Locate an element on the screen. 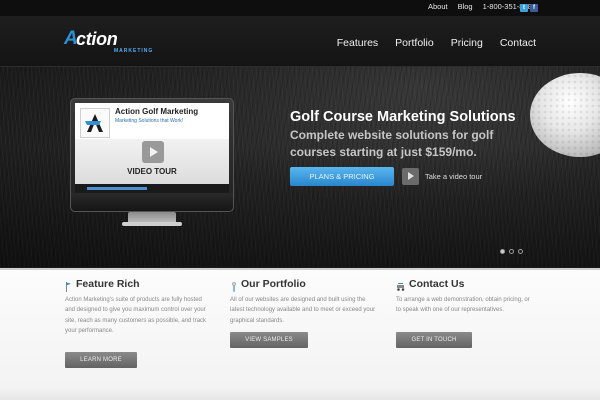  blog-link: Blog is located at coordinates (465, 6).